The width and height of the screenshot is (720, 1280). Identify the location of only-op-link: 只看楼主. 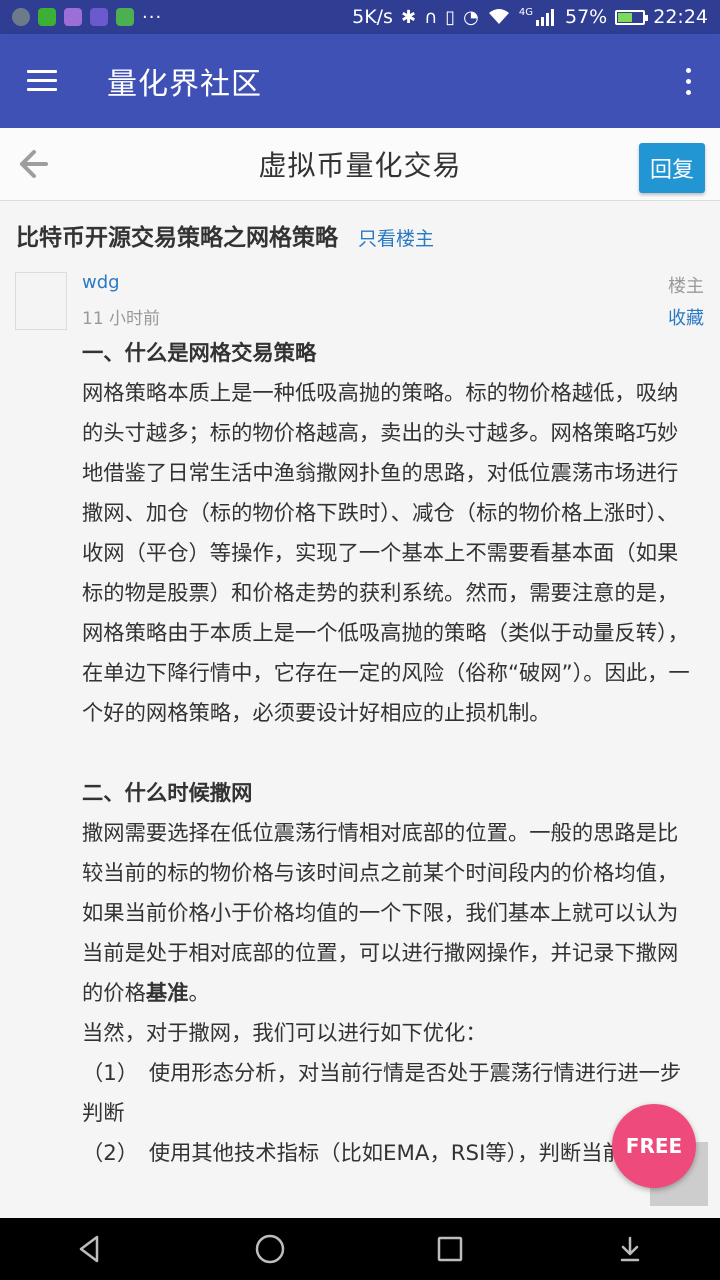
(396, 237).